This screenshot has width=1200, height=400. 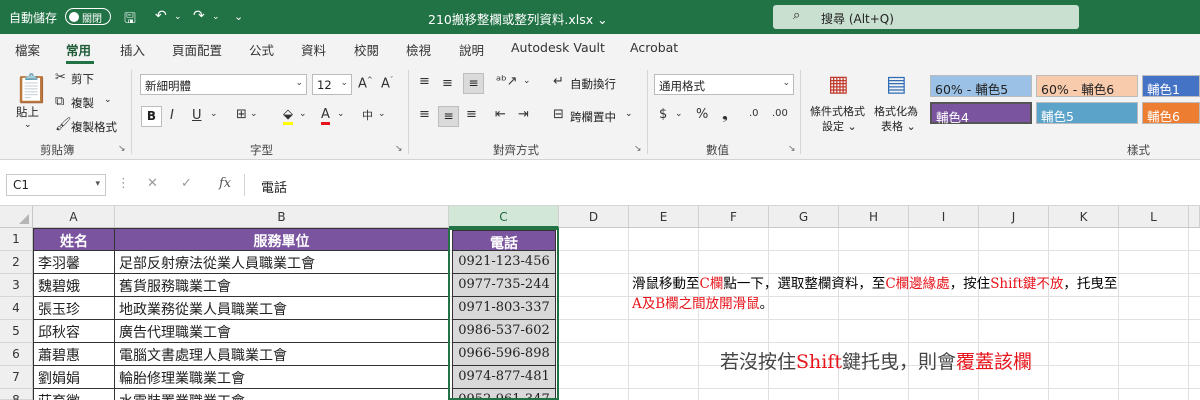 What do you see at coordinates (448, 116) in the screenshot?
I see `align-center-button: ≡` at bounding box center [448, 116].